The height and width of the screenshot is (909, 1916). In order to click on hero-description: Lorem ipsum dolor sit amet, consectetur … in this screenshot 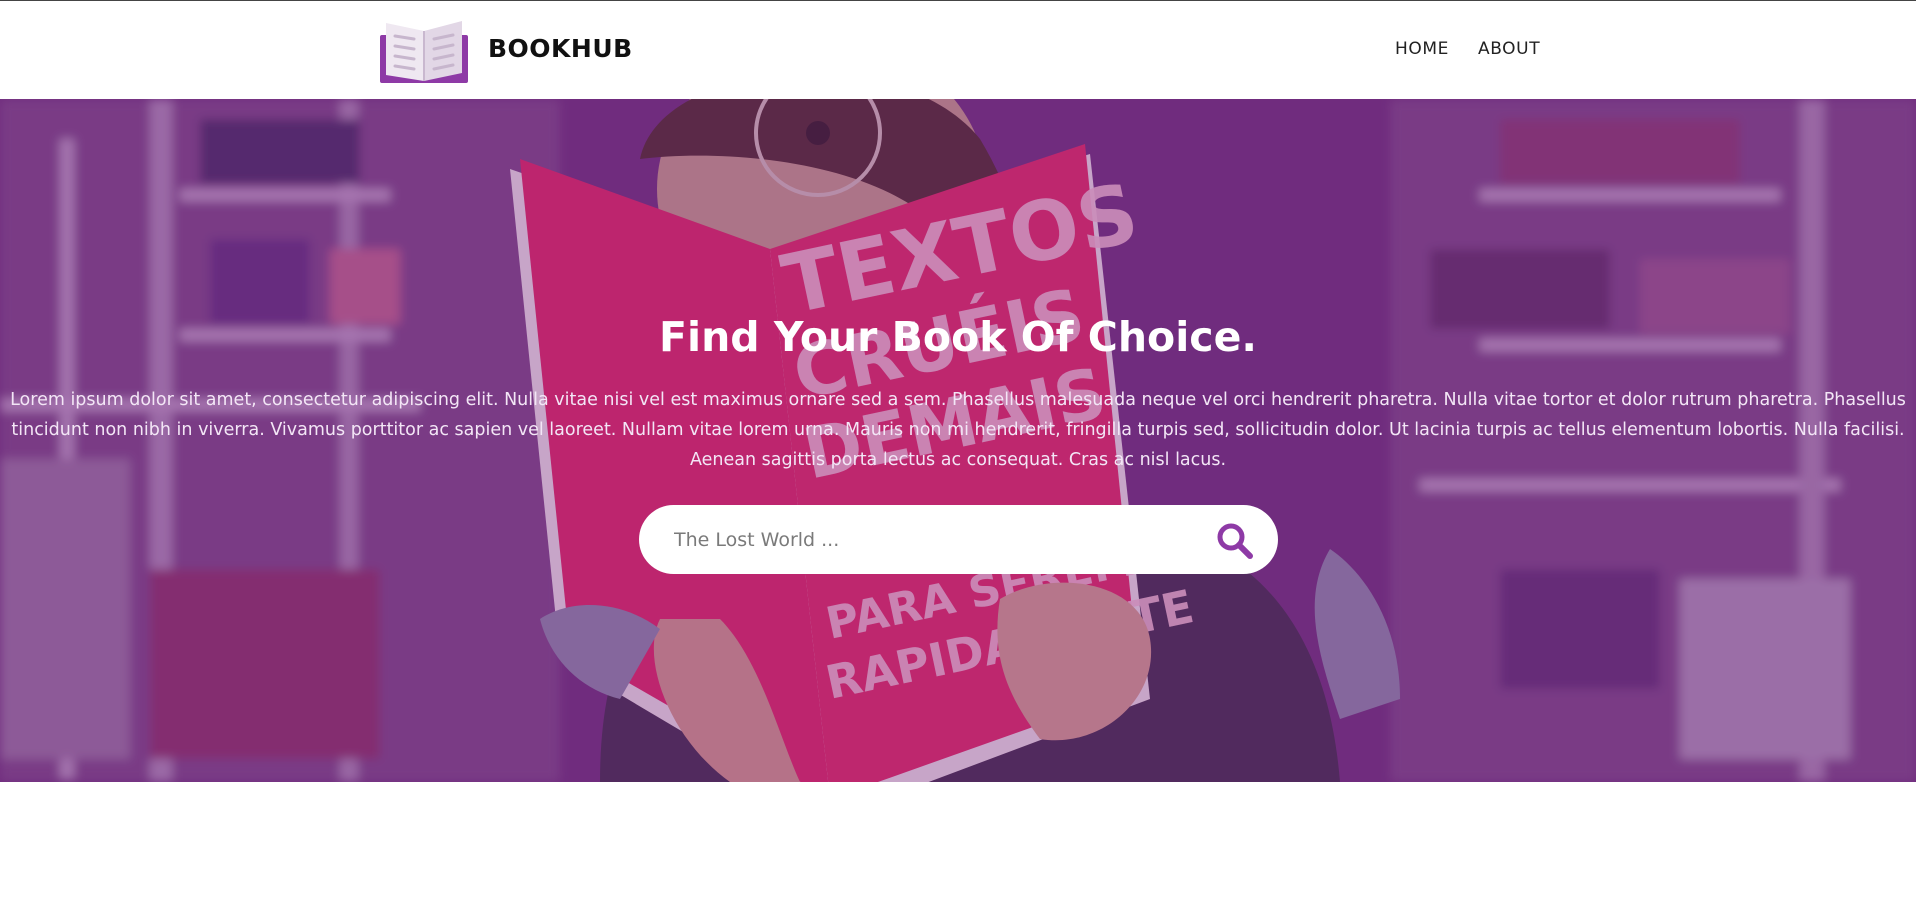, I will do `click(958, 430)`.